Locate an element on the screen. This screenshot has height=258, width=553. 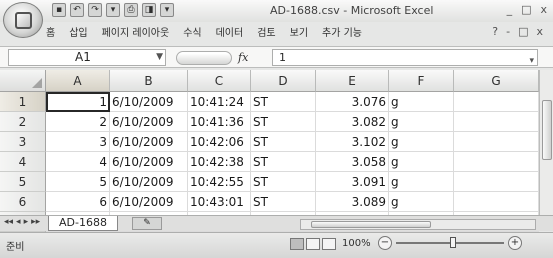
cell-a5: 5 is located at coordinates (78, 182).